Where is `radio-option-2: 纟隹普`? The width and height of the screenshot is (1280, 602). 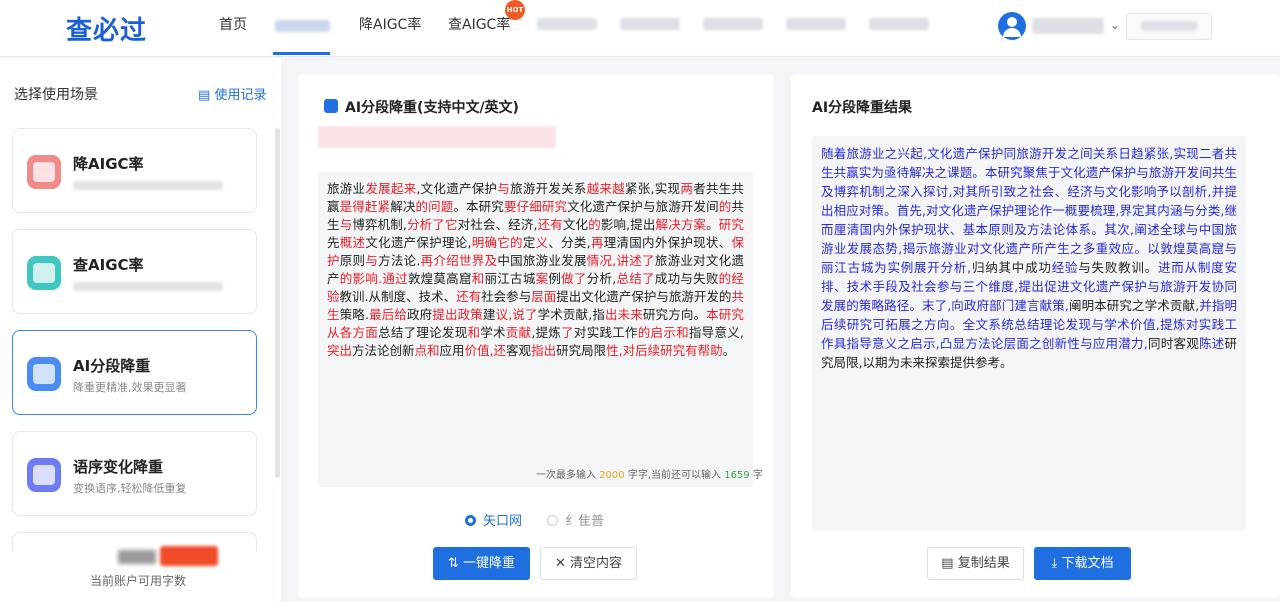 radio-option-2: 纟隹普 is located at coordinates (575, 519).